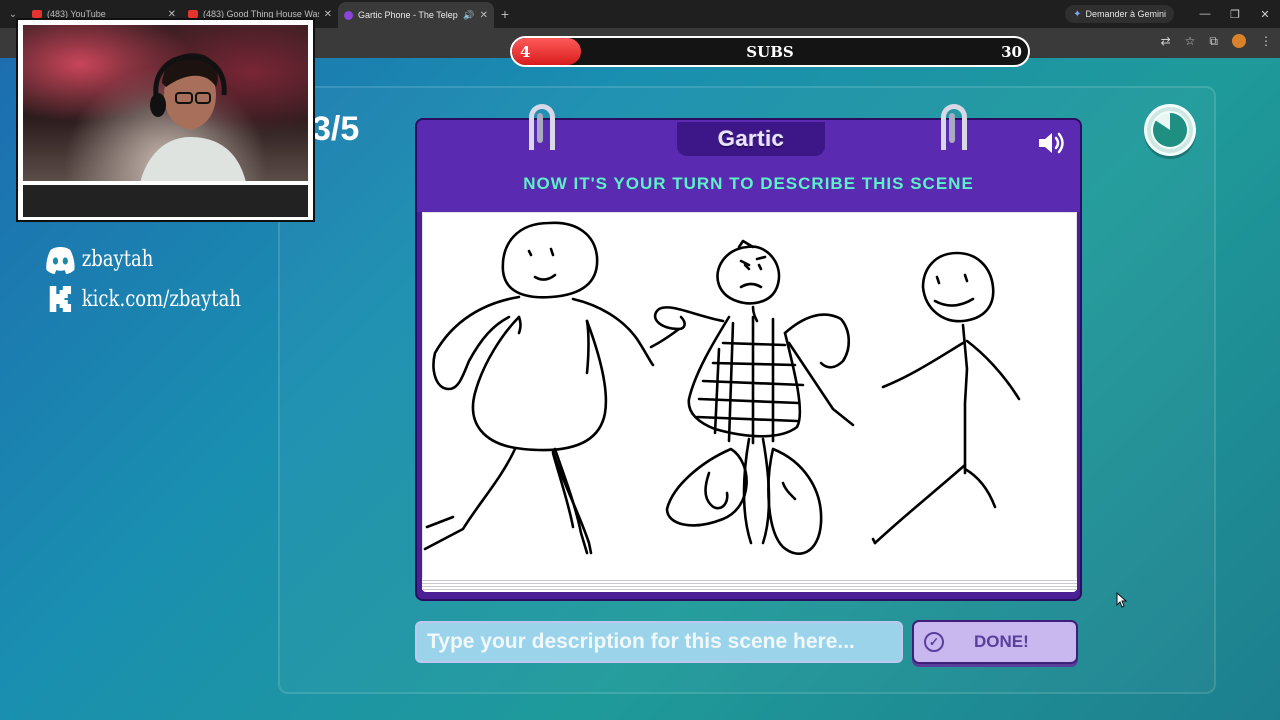  What do you see at coordinates (749, 585) in the screenshot?
I see `notebook-page-edge` at bounding box center [749, 585].